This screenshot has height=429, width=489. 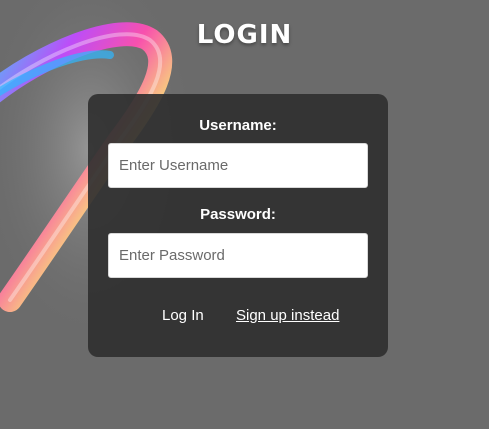 What do you see at coordinates (238, 125) in the screenshot?
I see `username-label: Username:` at bounding box center [238, 125].